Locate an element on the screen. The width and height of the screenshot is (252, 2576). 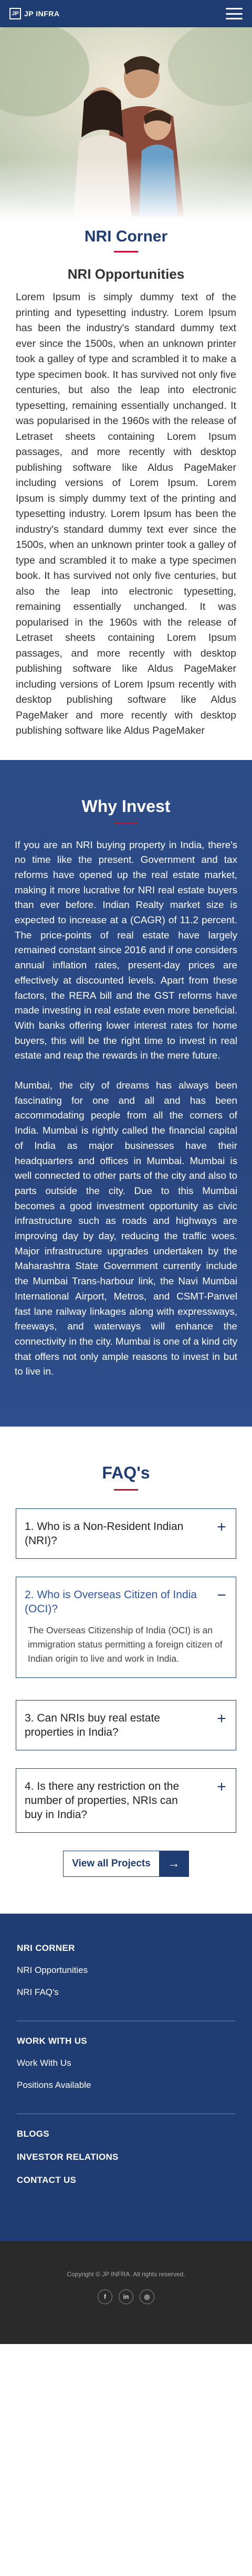
faq-item: 1. Who is a Non-Resident Indian (NRI)? + is located at coordinates (126, 1533).